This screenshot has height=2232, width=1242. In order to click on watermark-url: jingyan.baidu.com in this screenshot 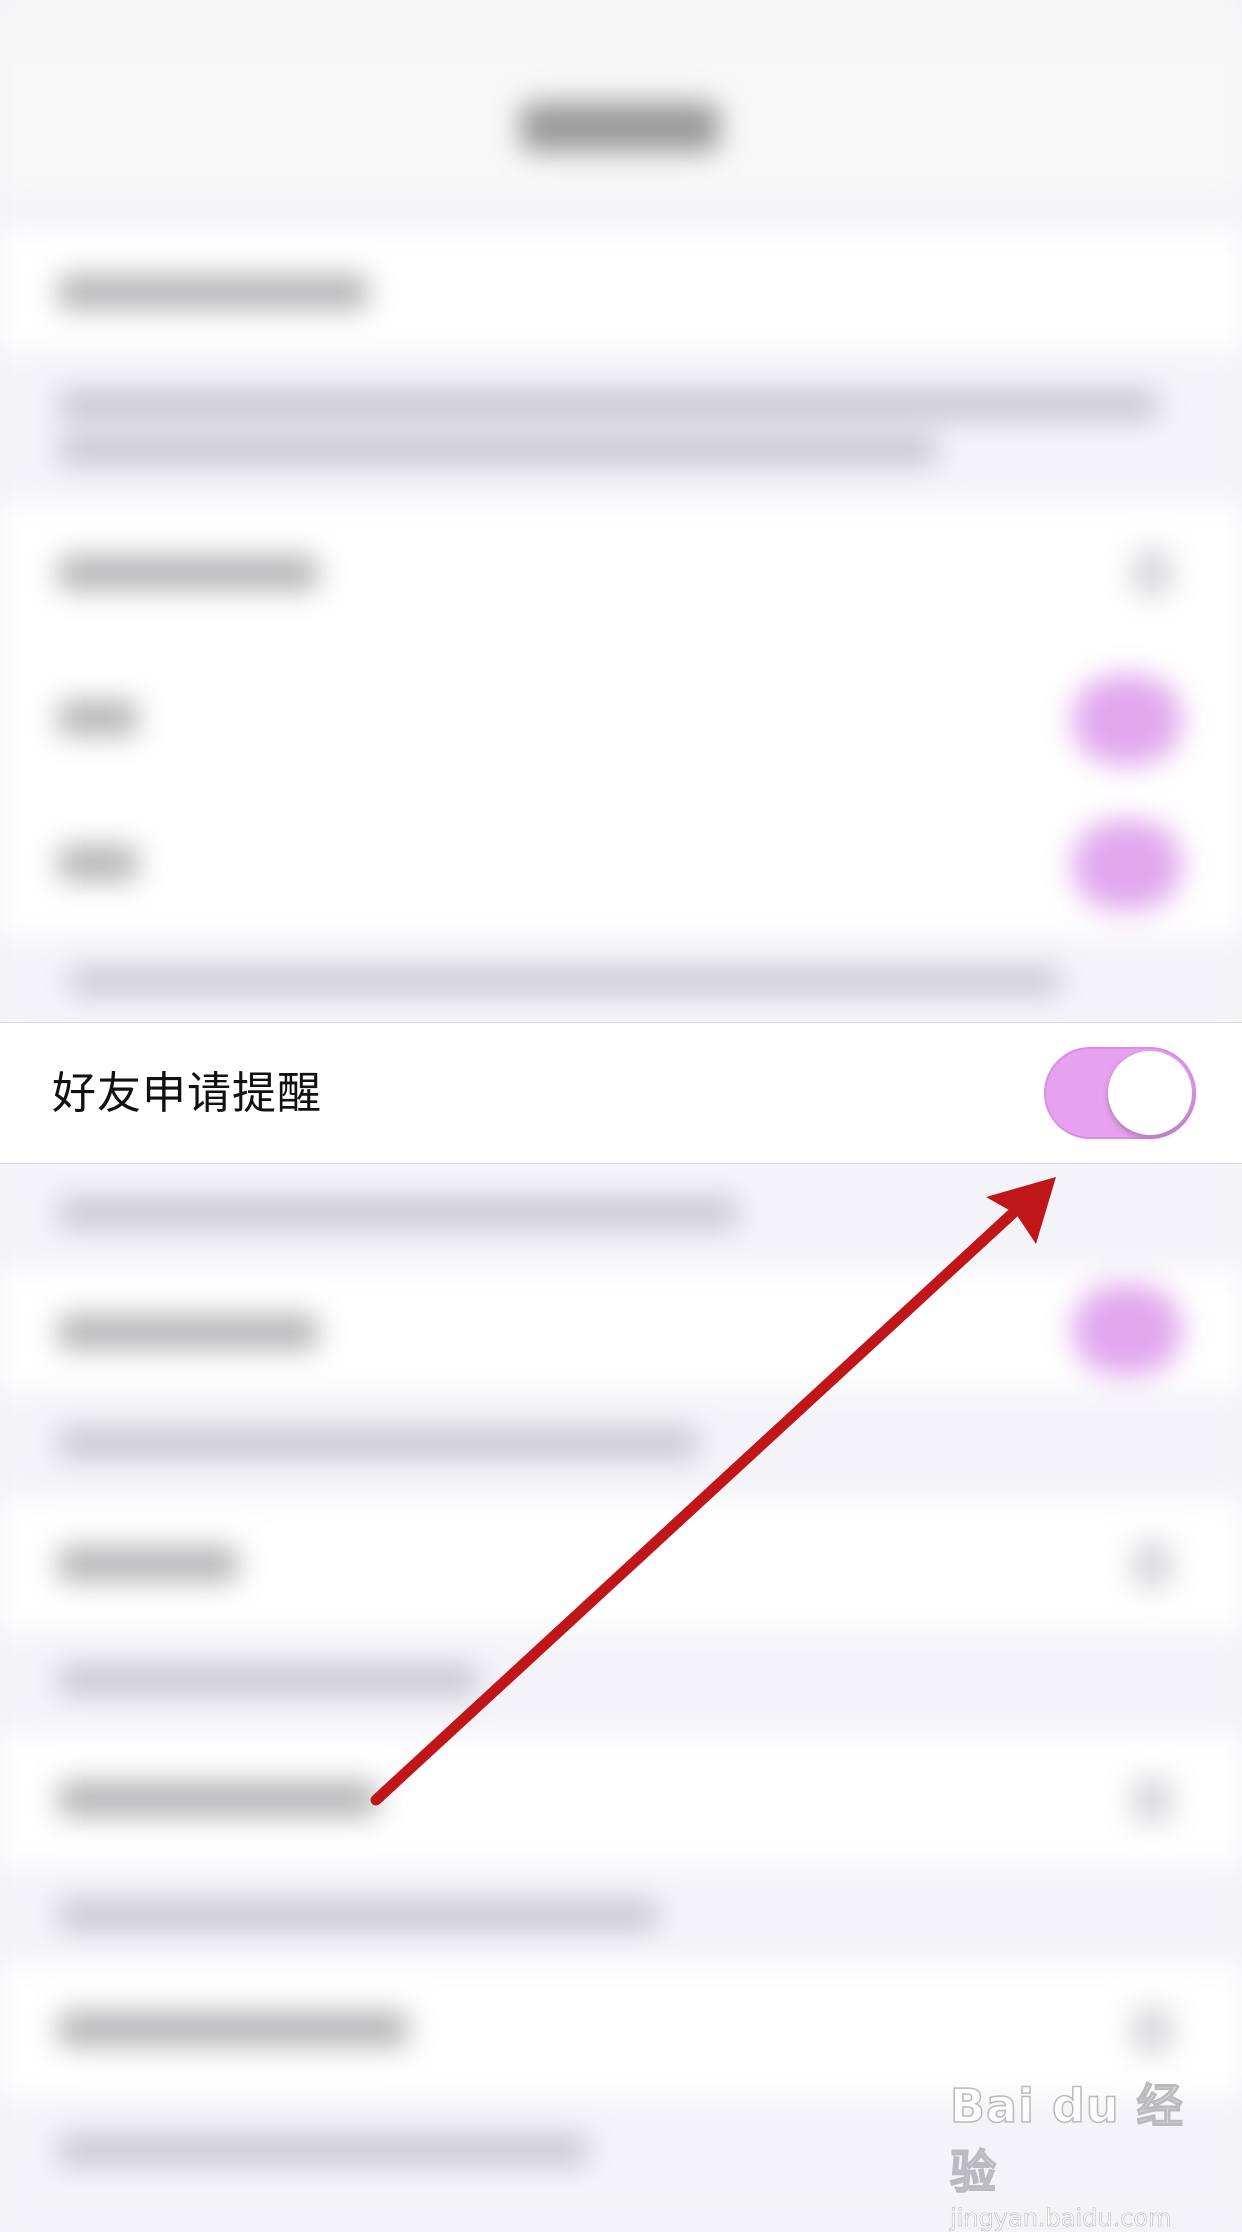, I will do `click(1061, 2218)`.